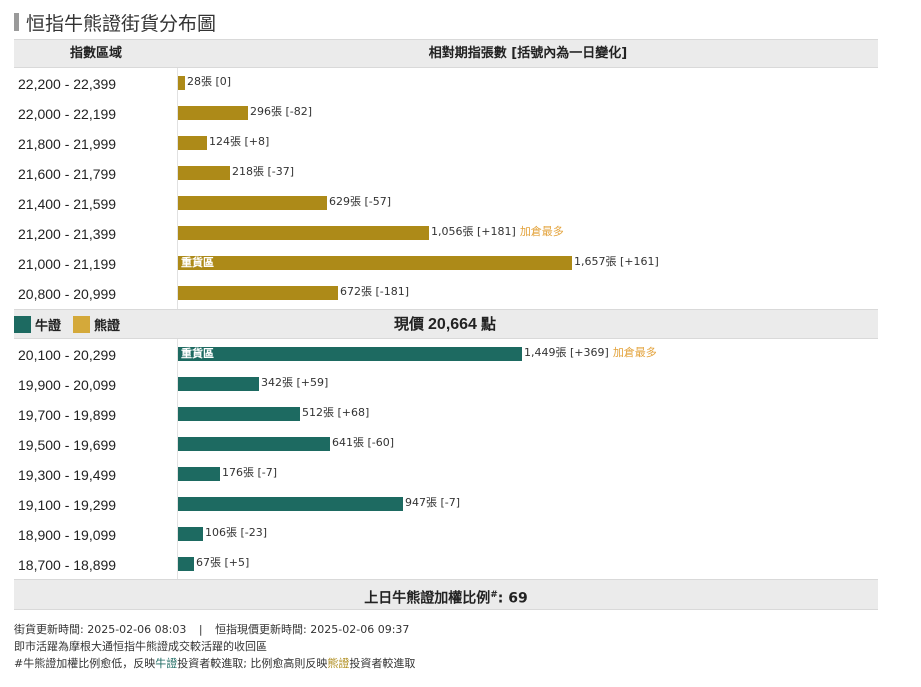  I want to click on ratio-mark: #, so click(494, 595).